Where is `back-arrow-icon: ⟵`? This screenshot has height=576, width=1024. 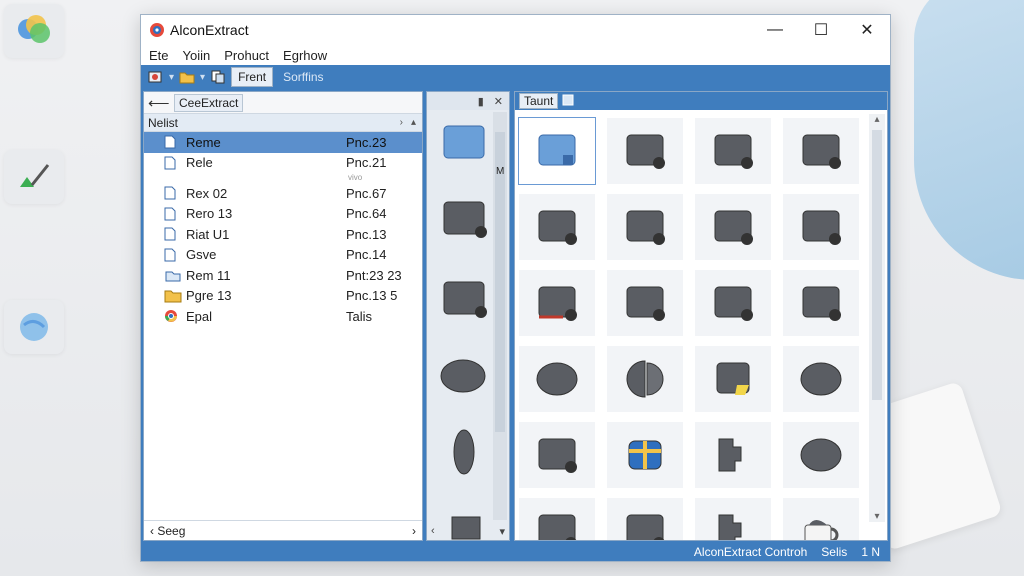 back-arrow-icon: ⟵ is located at coordinates (159, 103).